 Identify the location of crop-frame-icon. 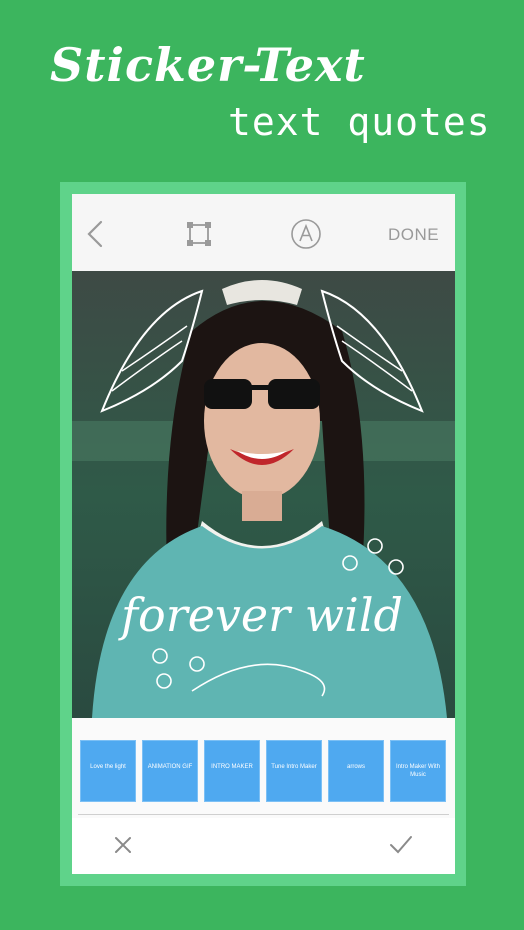
(199, 234).